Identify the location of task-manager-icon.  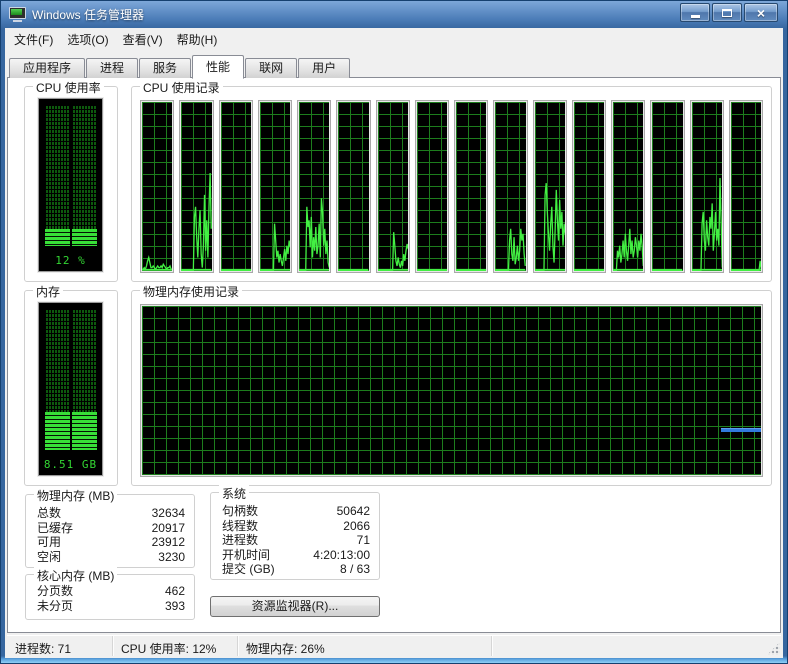
(17, 14).